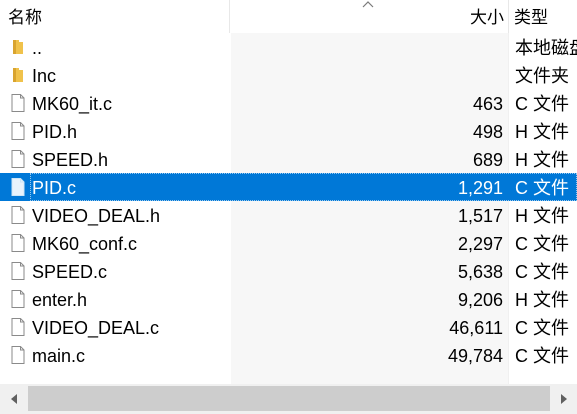 This screenshot has height=414, width=577. I want to click on column-divider-name, so click(229, 16).